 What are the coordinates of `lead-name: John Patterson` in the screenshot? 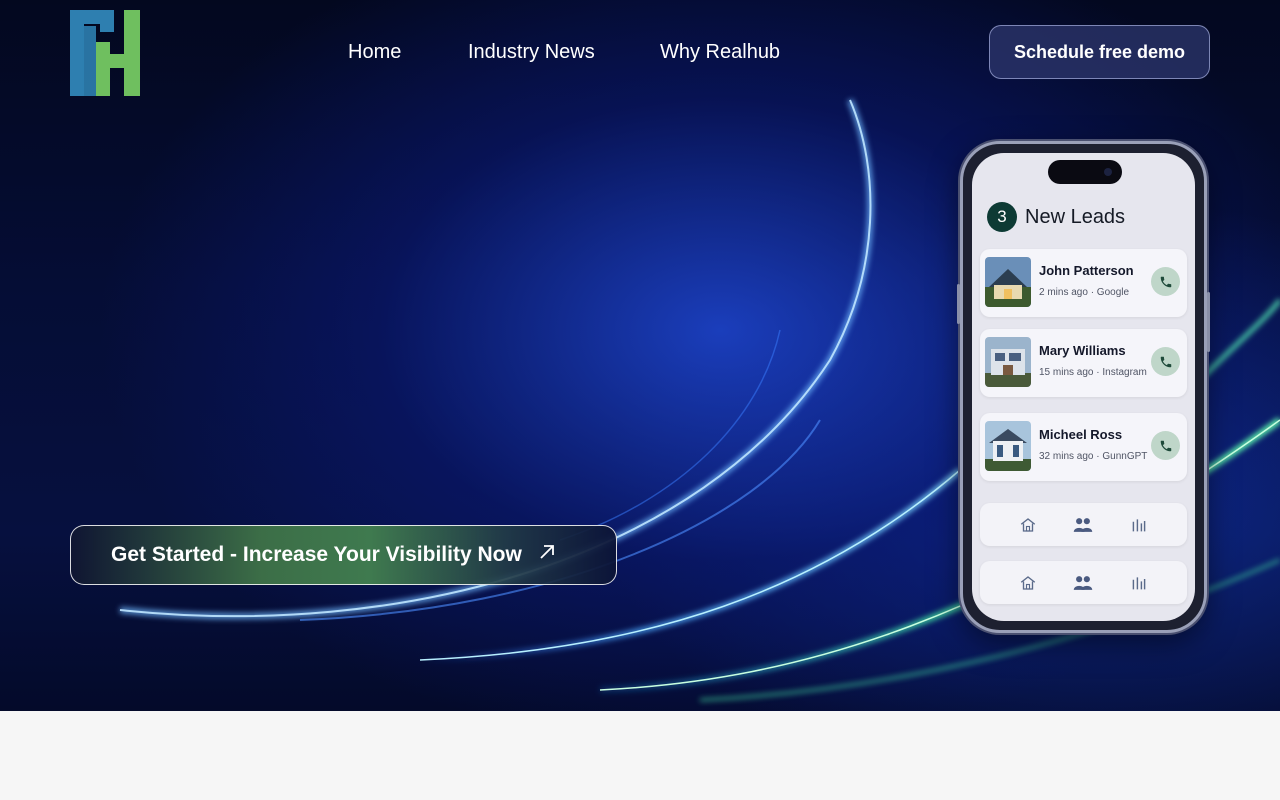 It's located at (1086, 270).